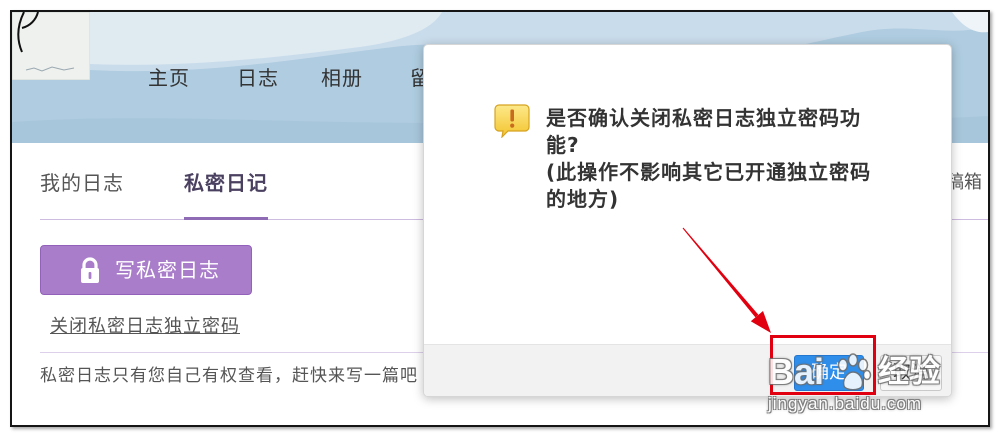 The width and height of the screenshot is (1000, 437). Describe the element at coordinates (342, 78) in the screenshot. I see `nav-item-album: 相册` at that location.